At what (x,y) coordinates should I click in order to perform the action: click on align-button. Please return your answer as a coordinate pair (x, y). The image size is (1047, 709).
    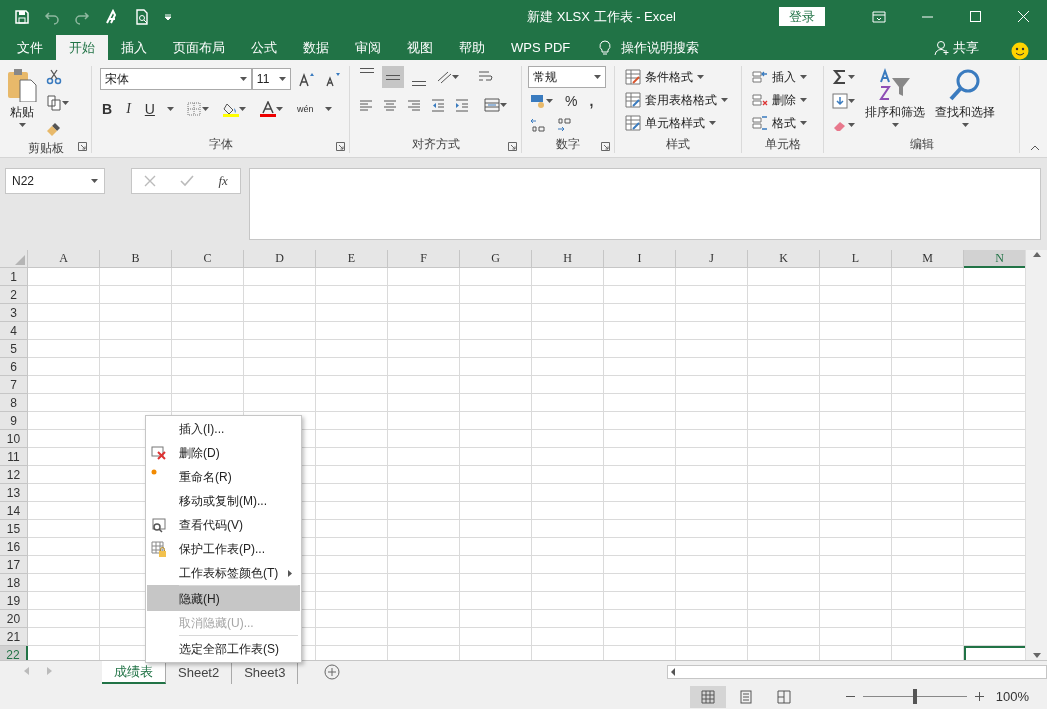
    Looking at the image, I should click on (393, 77).